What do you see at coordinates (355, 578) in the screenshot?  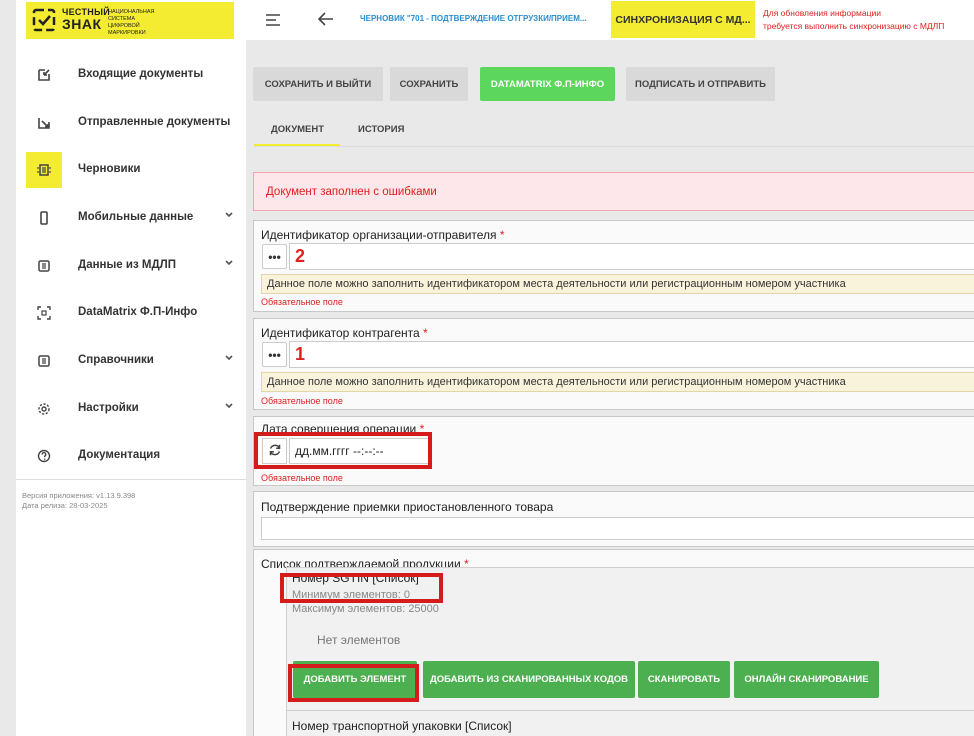 I see `sgtin-list-title: Номер SGTIN [Список]` at bounding box center [355, 578].